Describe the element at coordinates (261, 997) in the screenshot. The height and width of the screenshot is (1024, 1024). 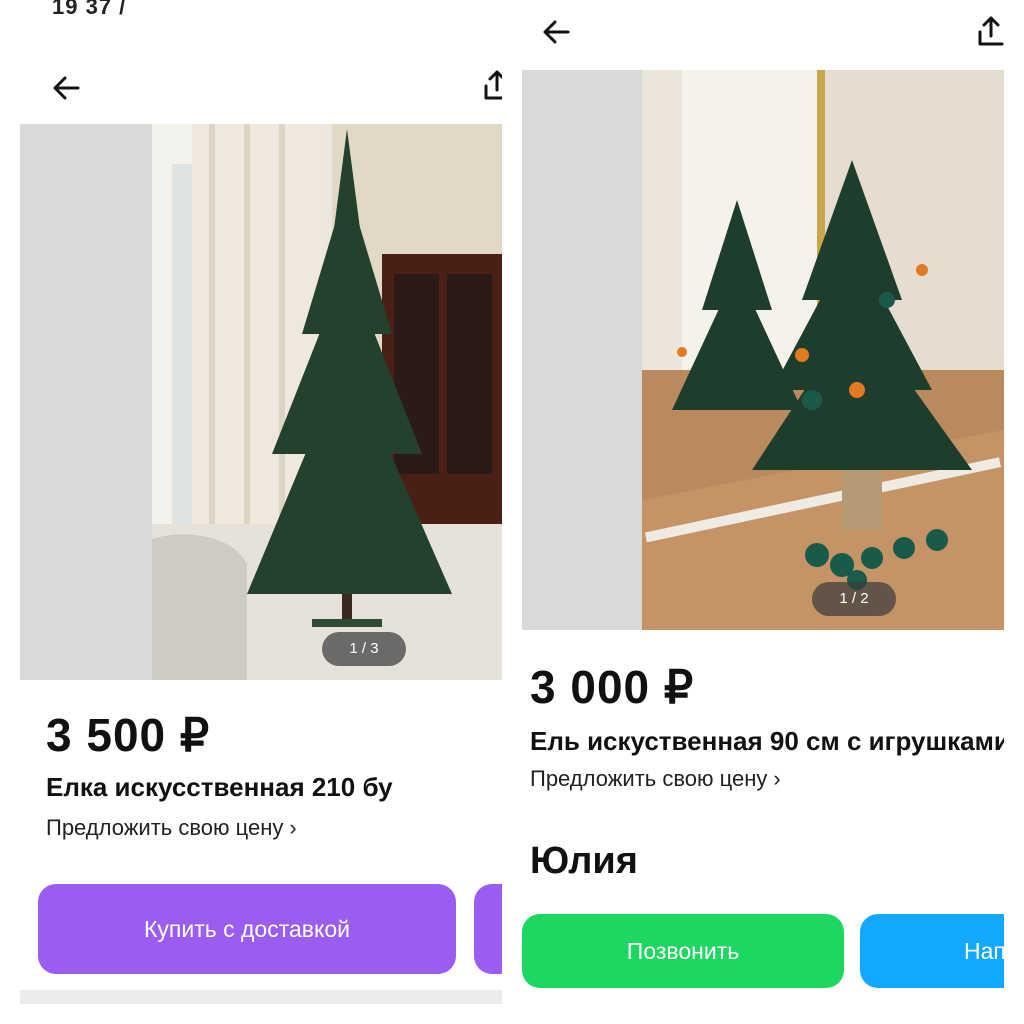
I see `bottom-divider` at that location.